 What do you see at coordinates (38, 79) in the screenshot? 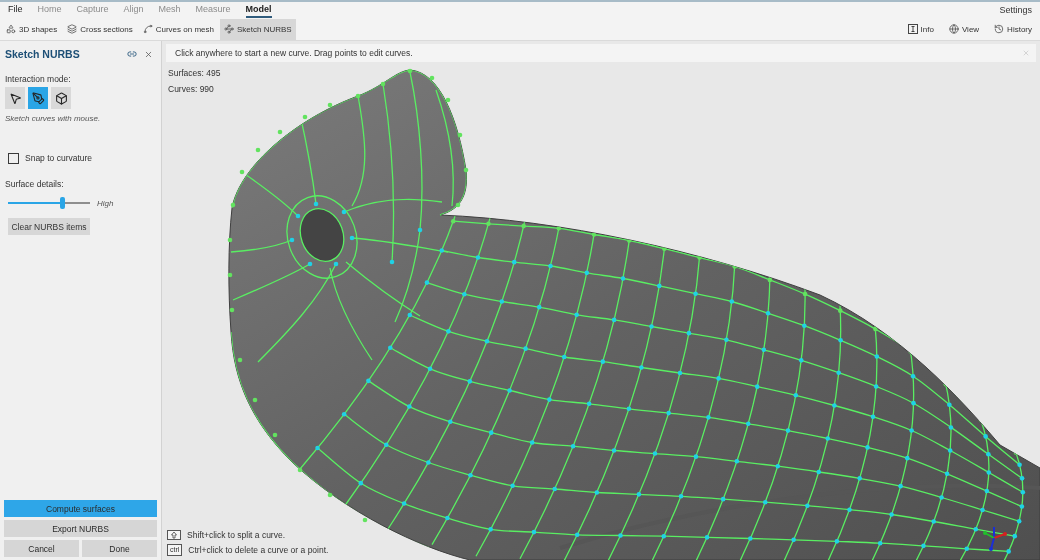
I see `section-label: Interaction mode:` at bounding box center [38, 79].